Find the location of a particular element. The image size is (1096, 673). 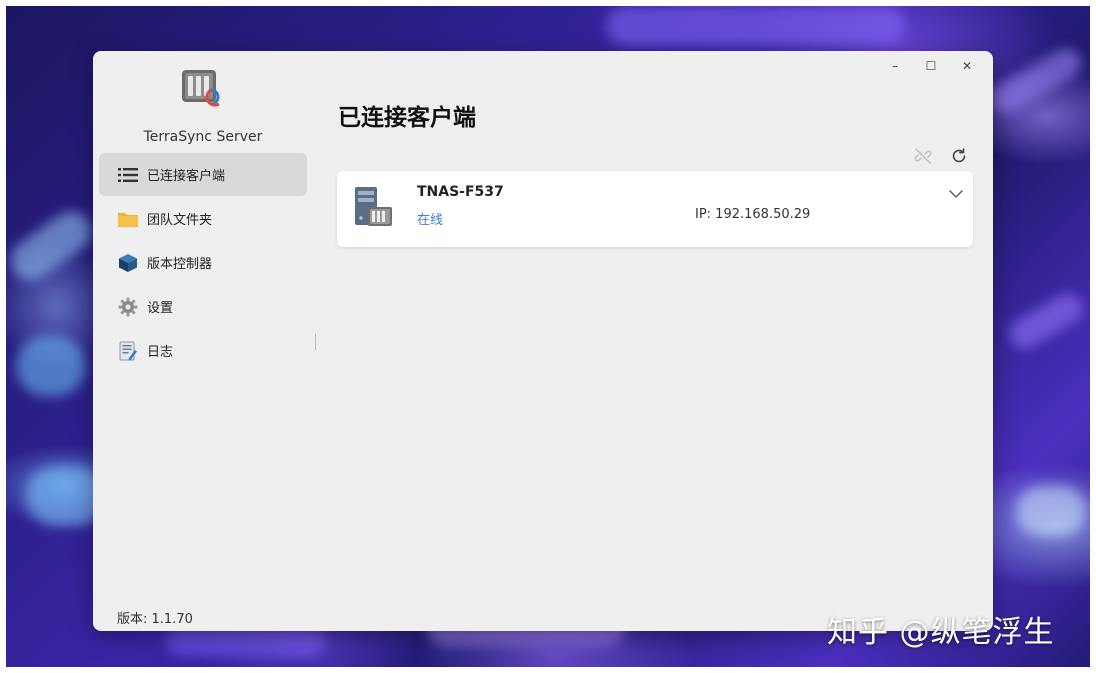

version-label: 版本: 1.1.70 is located at coordinates (155, 619).